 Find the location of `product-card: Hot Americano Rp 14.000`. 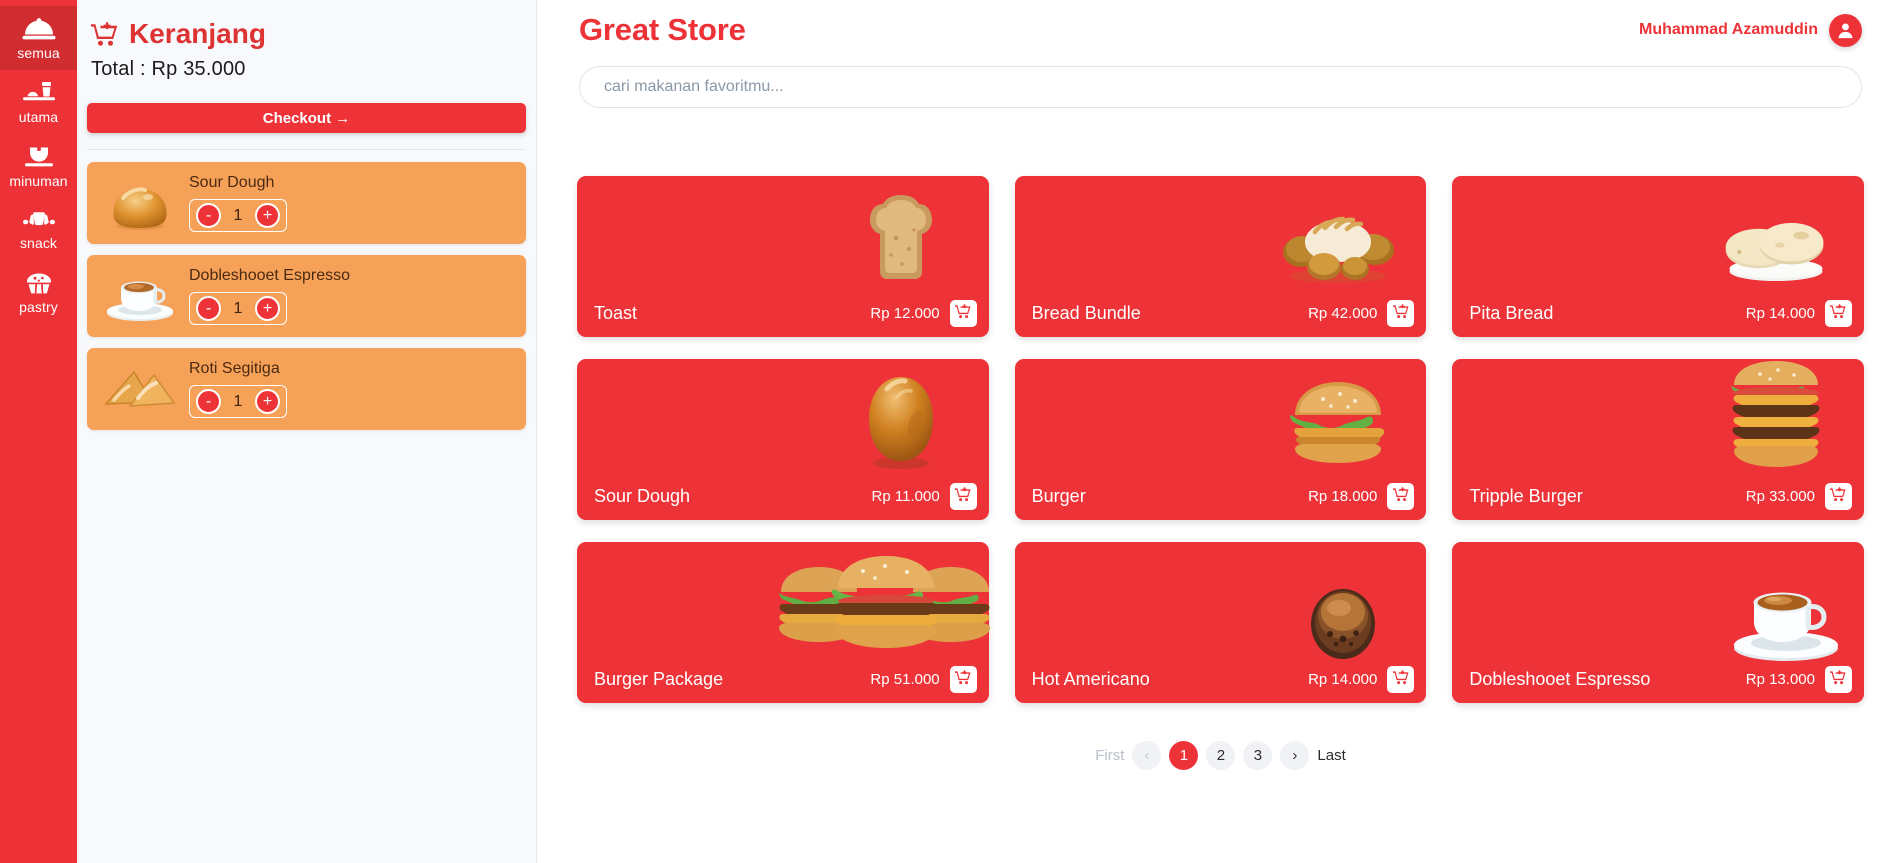

product-card: Hot Americano Rp 14.000 is located at coordinates (1220, 622).